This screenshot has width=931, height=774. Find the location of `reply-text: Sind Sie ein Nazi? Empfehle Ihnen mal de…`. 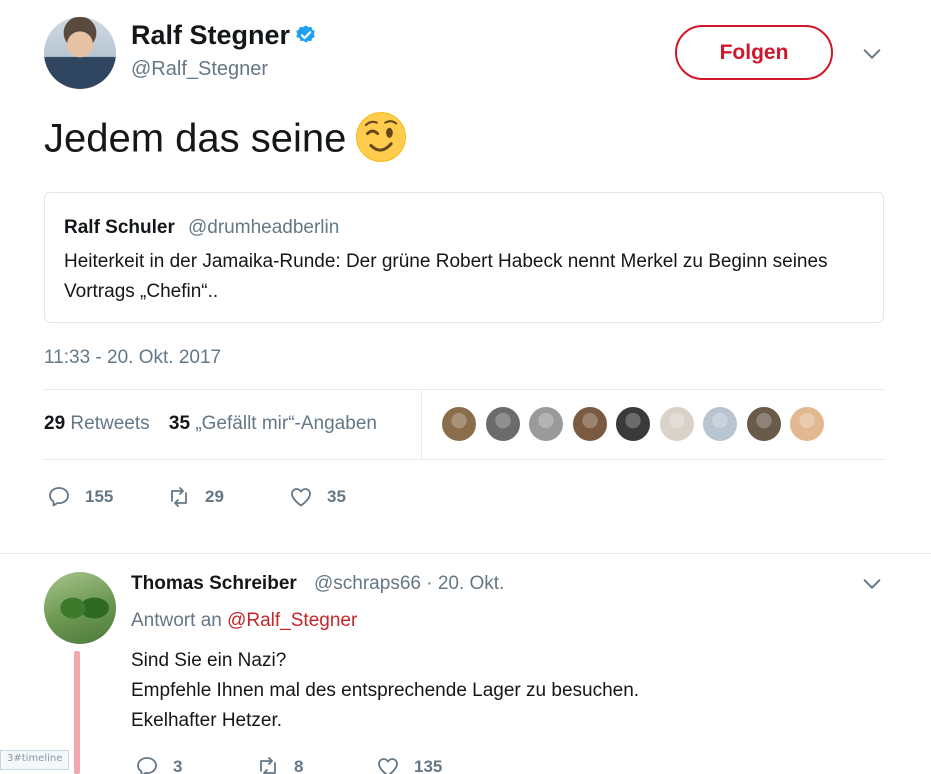

reply-text: Sind Sie ein Nazi? Empfehle Ihnen mal de… is located at coordinates (385, 691).